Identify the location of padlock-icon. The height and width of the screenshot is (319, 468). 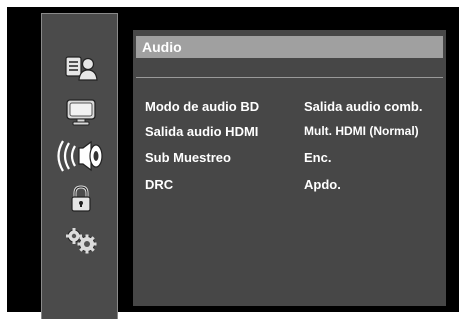
(80, 198).